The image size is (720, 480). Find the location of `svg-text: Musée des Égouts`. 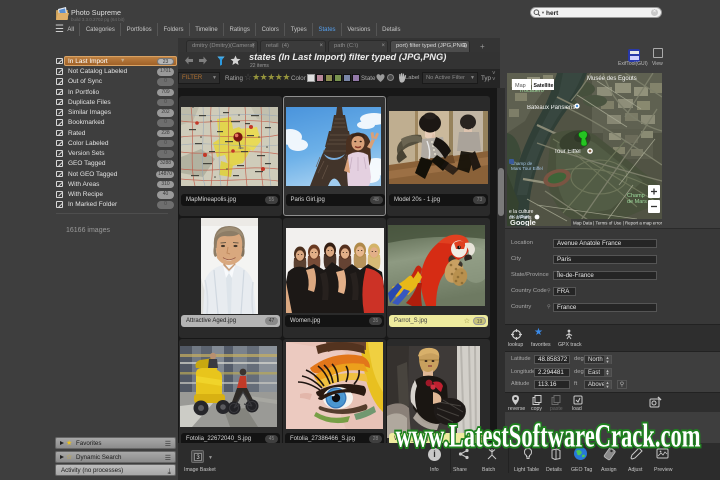

svg-text: Musée des Égouts is located at coordinates (612, 78).